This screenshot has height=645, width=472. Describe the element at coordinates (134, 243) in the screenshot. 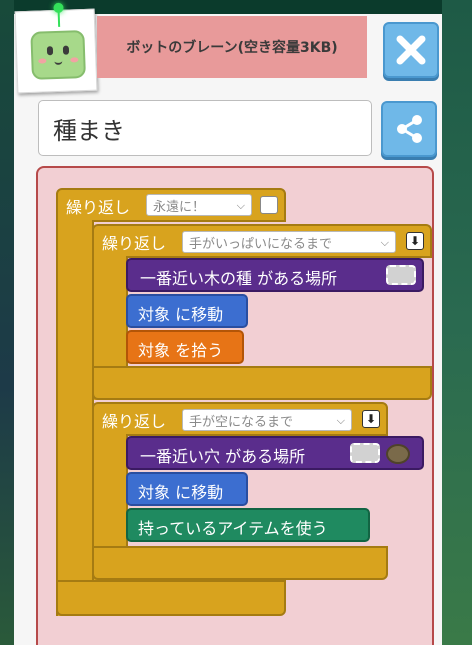

I see `inner-loop-1-label: 繰り返し` at that location.